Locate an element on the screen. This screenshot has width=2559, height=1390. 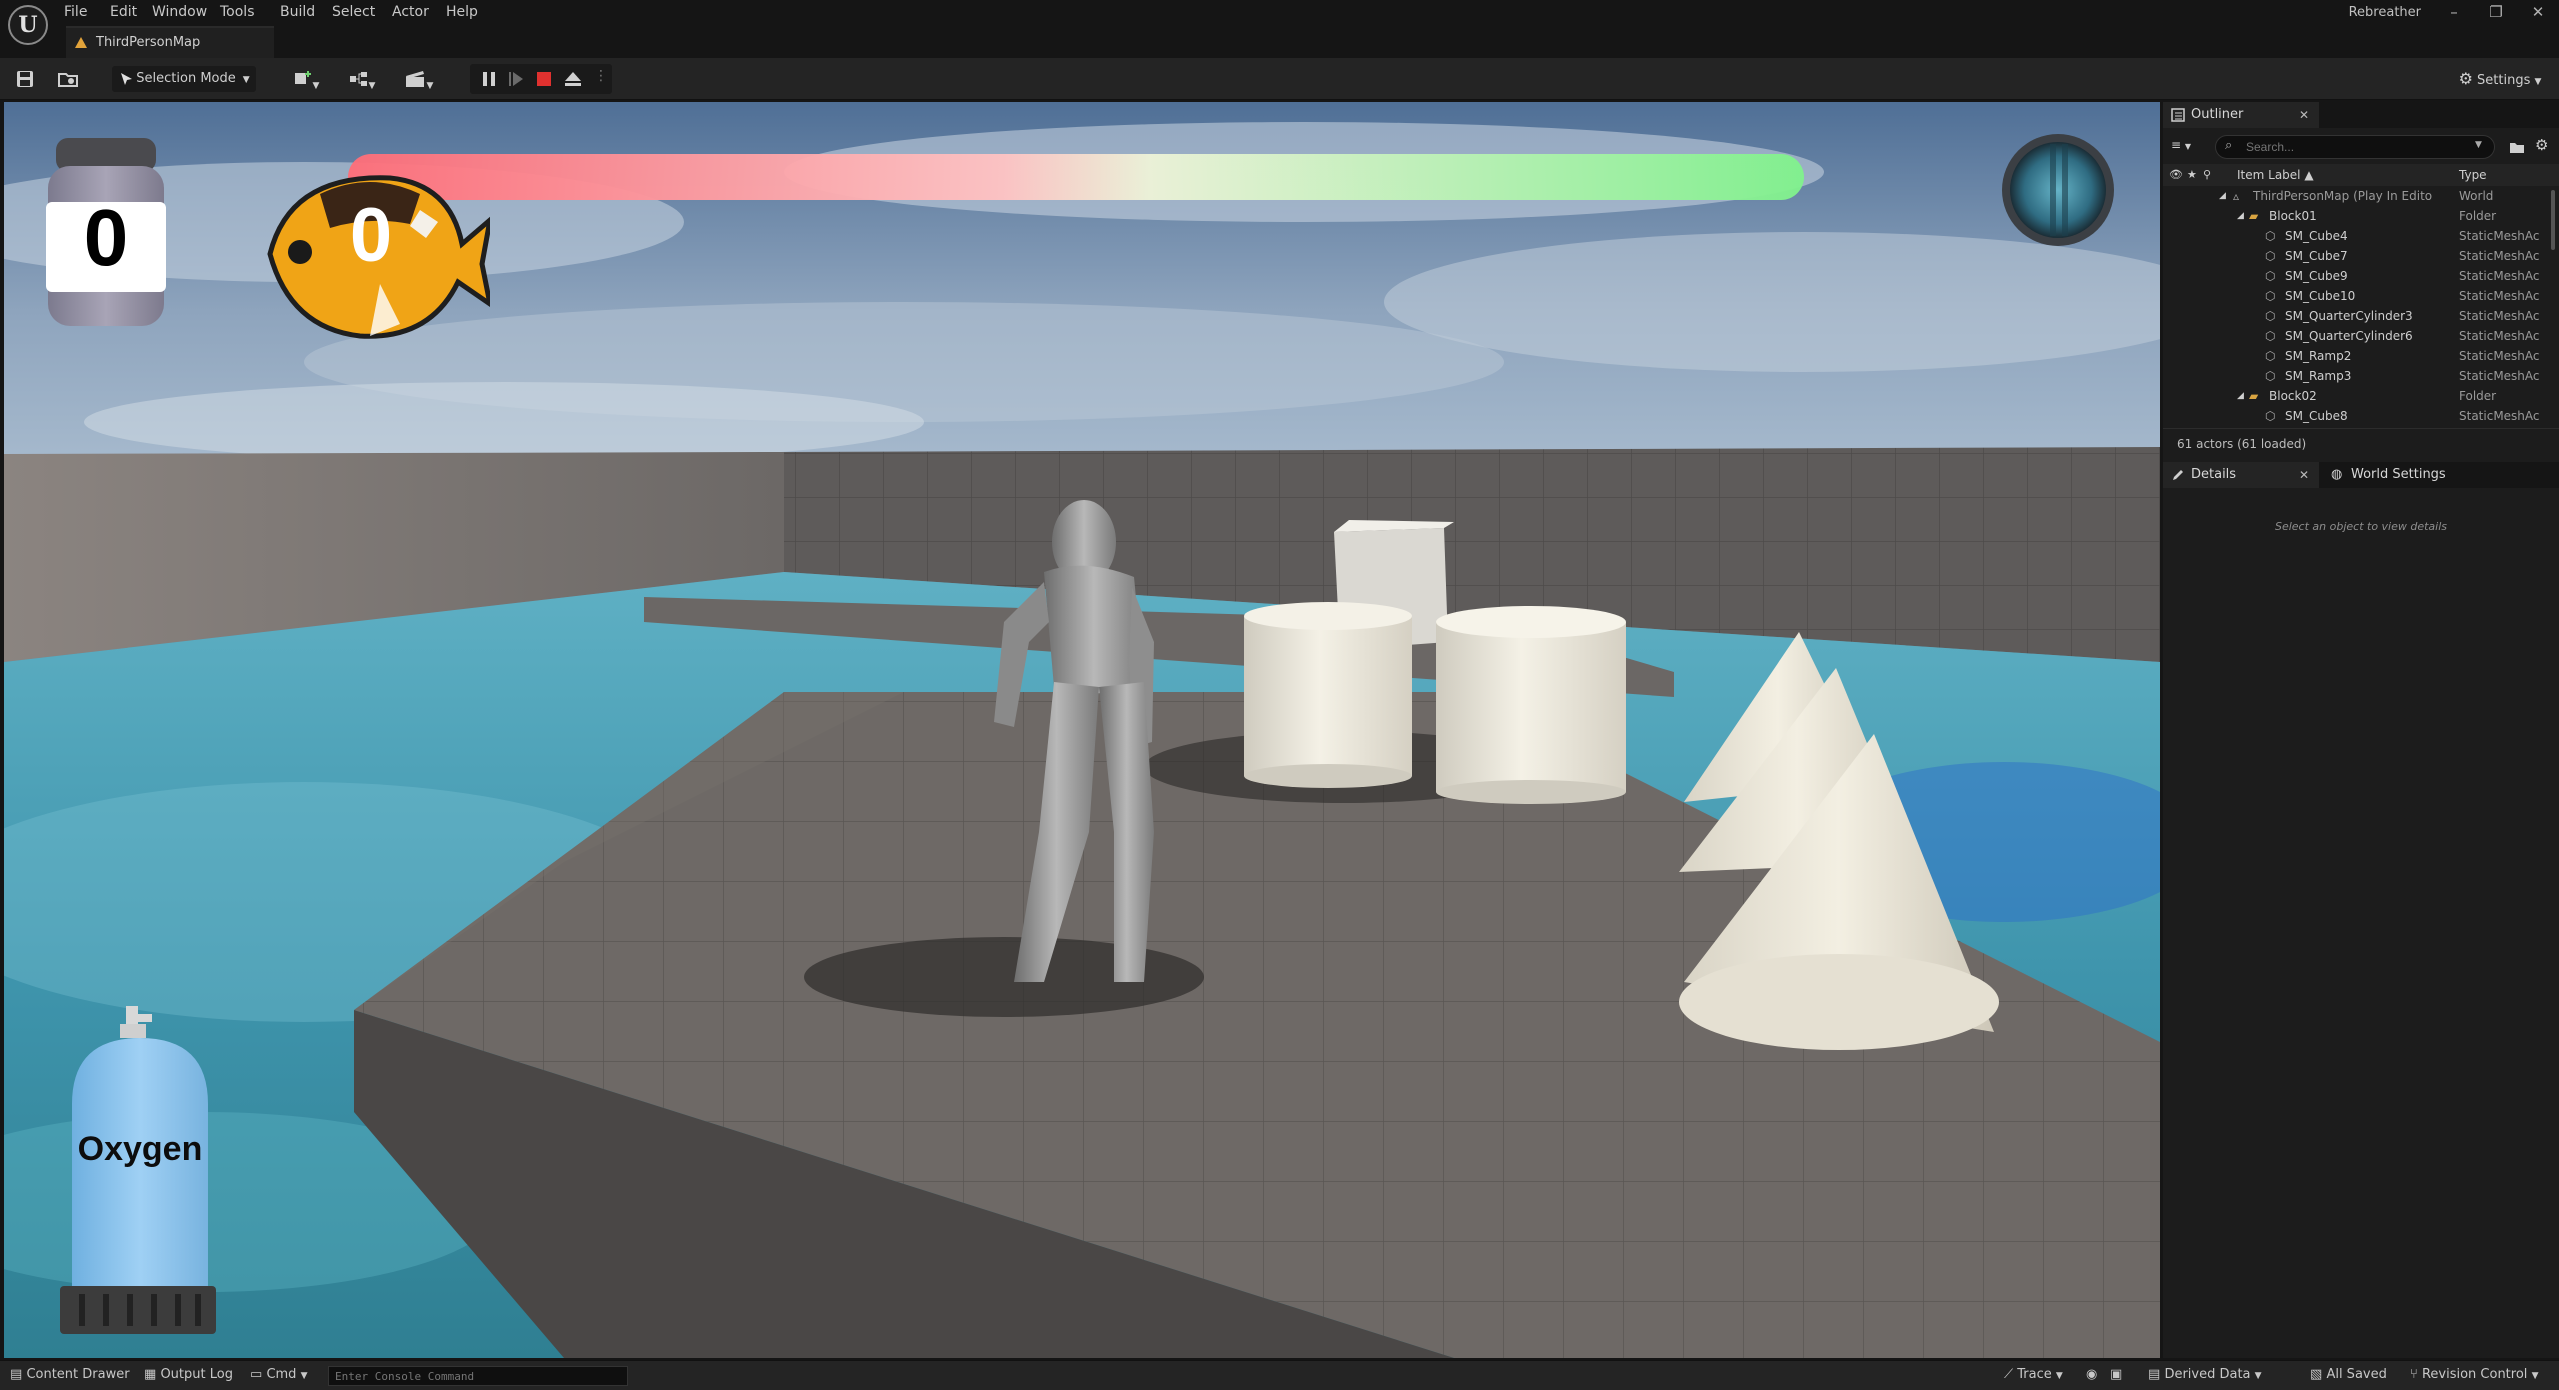
blueprint-dropdown: ▼ is located at coordinates (362, 79).